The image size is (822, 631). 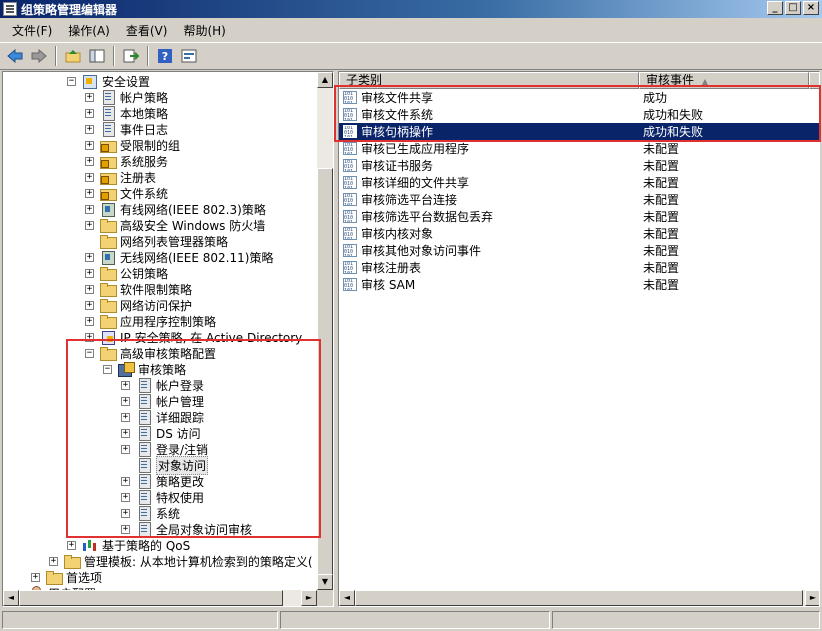 I want to click on up-folder-button, so click(x=73, y=56).